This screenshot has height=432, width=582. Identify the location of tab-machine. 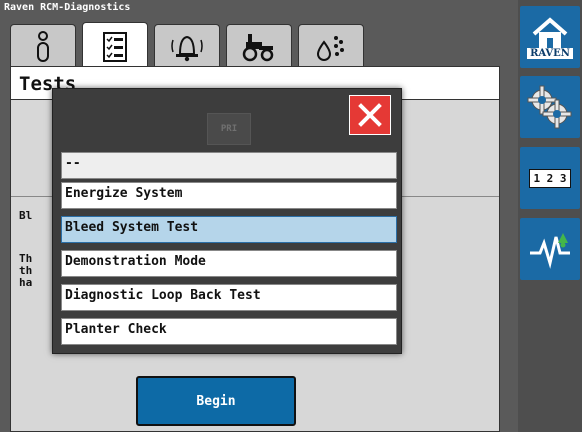
(259, 46).